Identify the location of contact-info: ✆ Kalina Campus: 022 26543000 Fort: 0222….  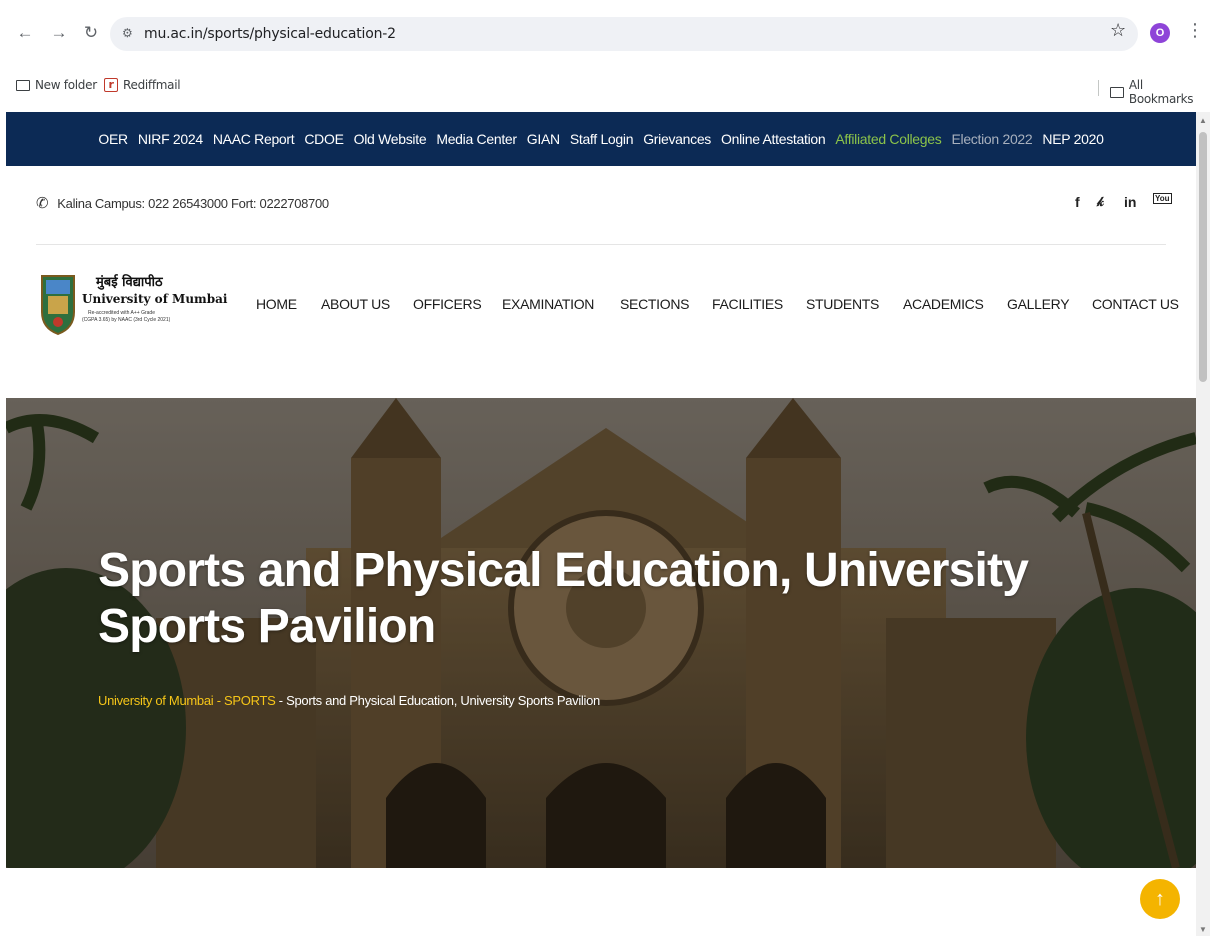
(182, 203).